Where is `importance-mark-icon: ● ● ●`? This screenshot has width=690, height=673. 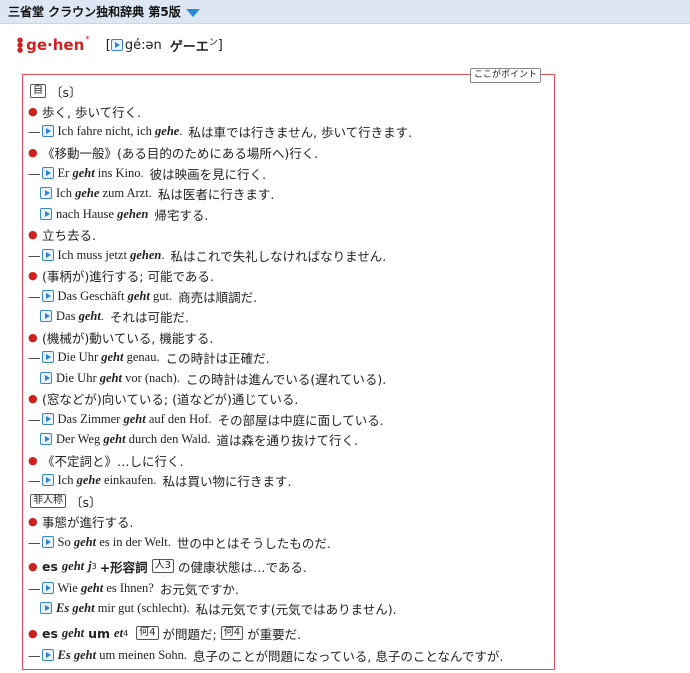 importance-mark-icon: ● ● ● is located at coordinates (20, 44).